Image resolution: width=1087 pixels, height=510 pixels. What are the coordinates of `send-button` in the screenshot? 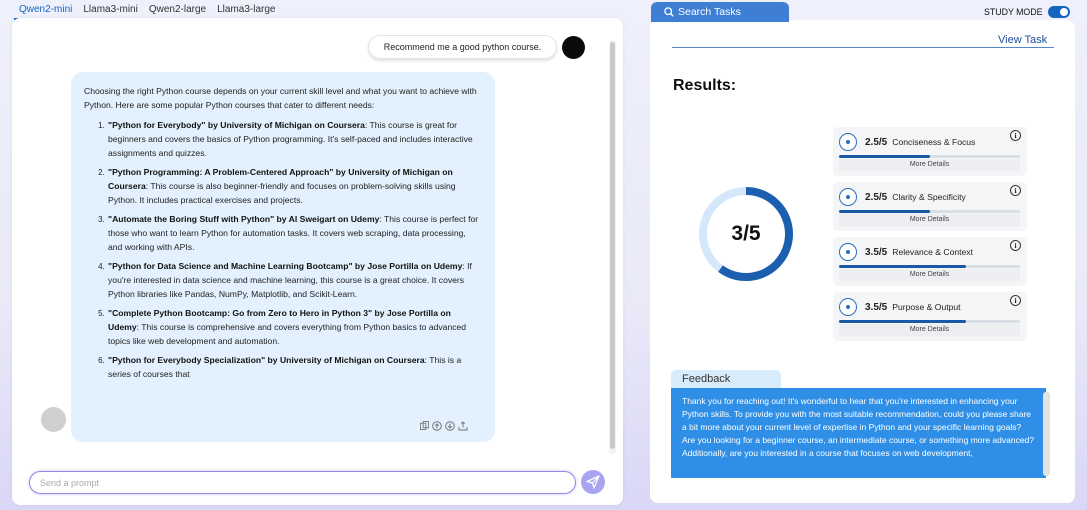 It's located at (593, 482).